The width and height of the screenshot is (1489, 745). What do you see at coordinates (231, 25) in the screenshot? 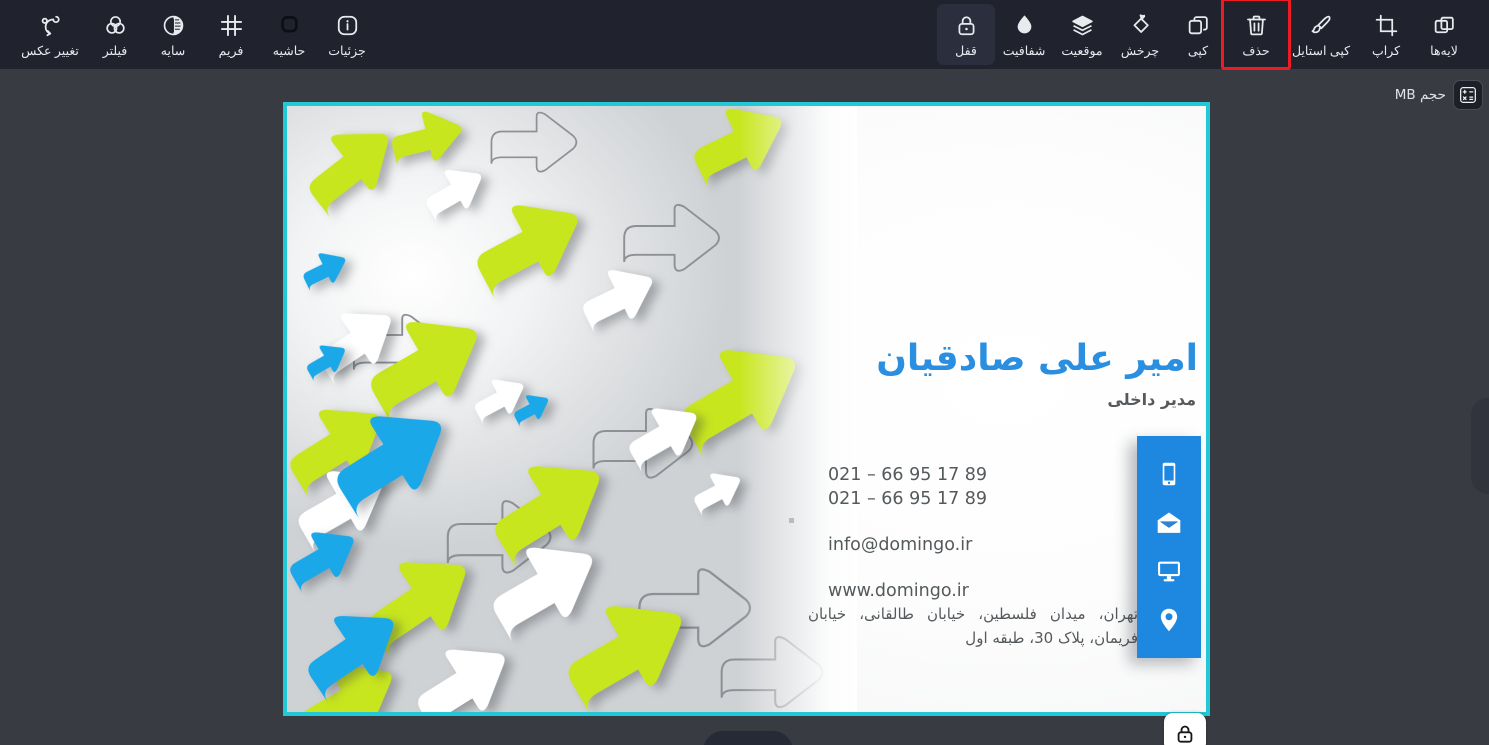
I see `frame-grid-icon` at bounding box center [231, 25].